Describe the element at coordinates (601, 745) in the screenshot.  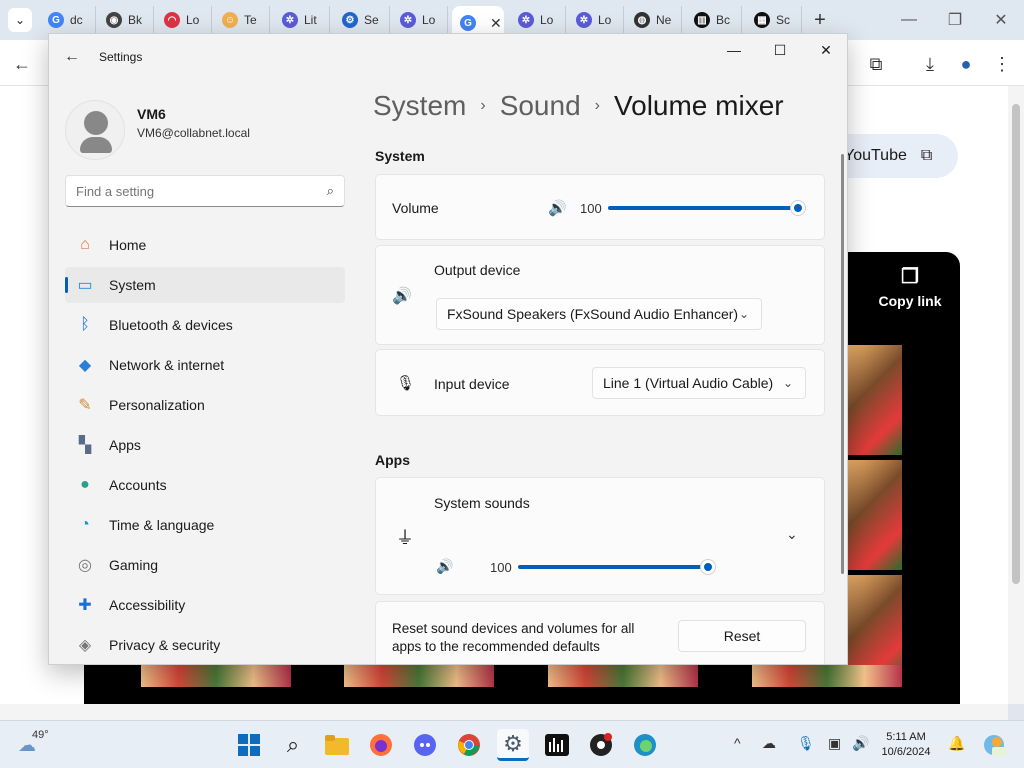
I see `obs-button` at that location.